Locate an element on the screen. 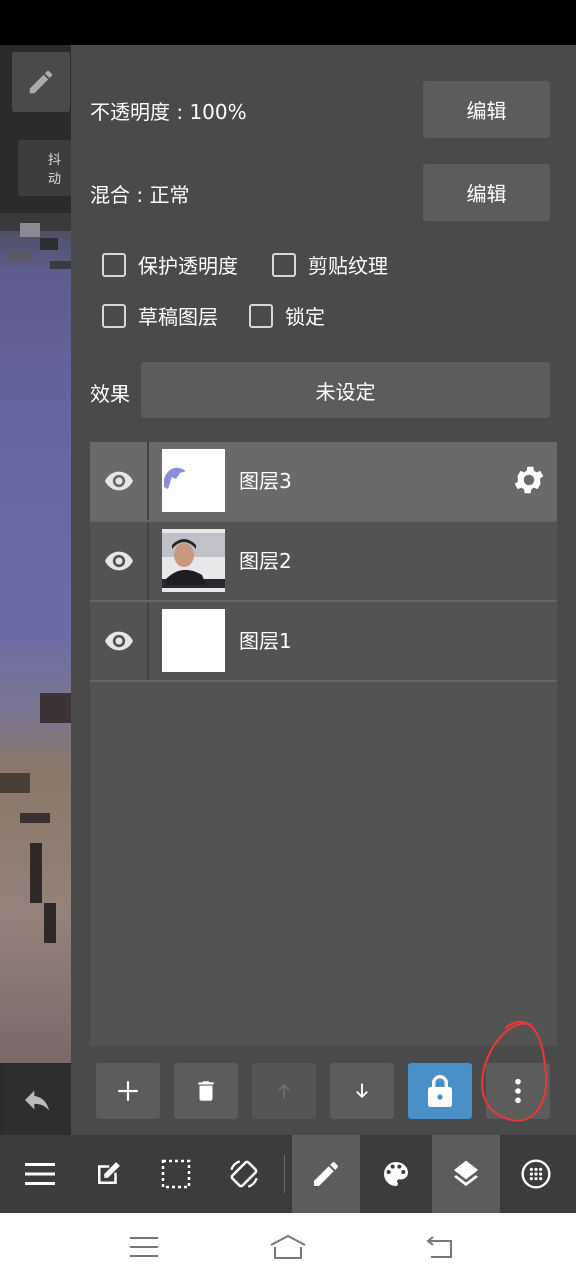 The width and height of the screenshot is (576, 1280). canvas-tab: 抖动 is located at coordinates (44, 168).